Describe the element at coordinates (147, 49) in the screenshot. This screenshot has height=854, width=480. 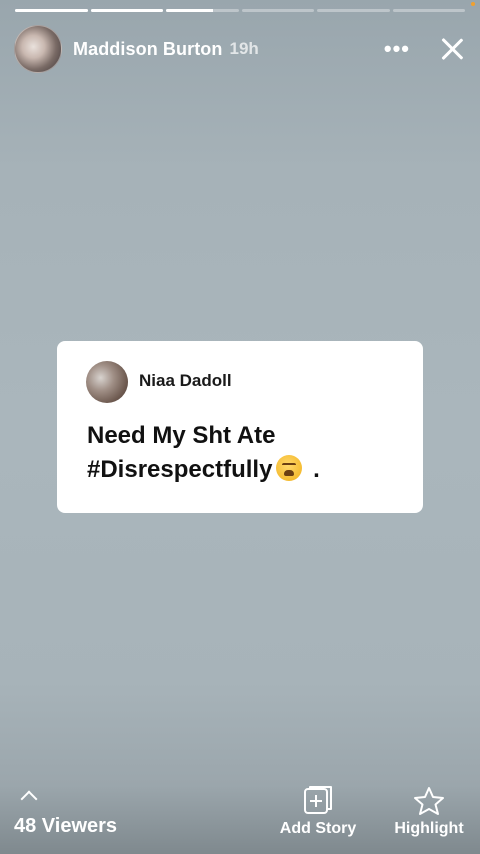
I see `username: Maddison Burton` at that location.